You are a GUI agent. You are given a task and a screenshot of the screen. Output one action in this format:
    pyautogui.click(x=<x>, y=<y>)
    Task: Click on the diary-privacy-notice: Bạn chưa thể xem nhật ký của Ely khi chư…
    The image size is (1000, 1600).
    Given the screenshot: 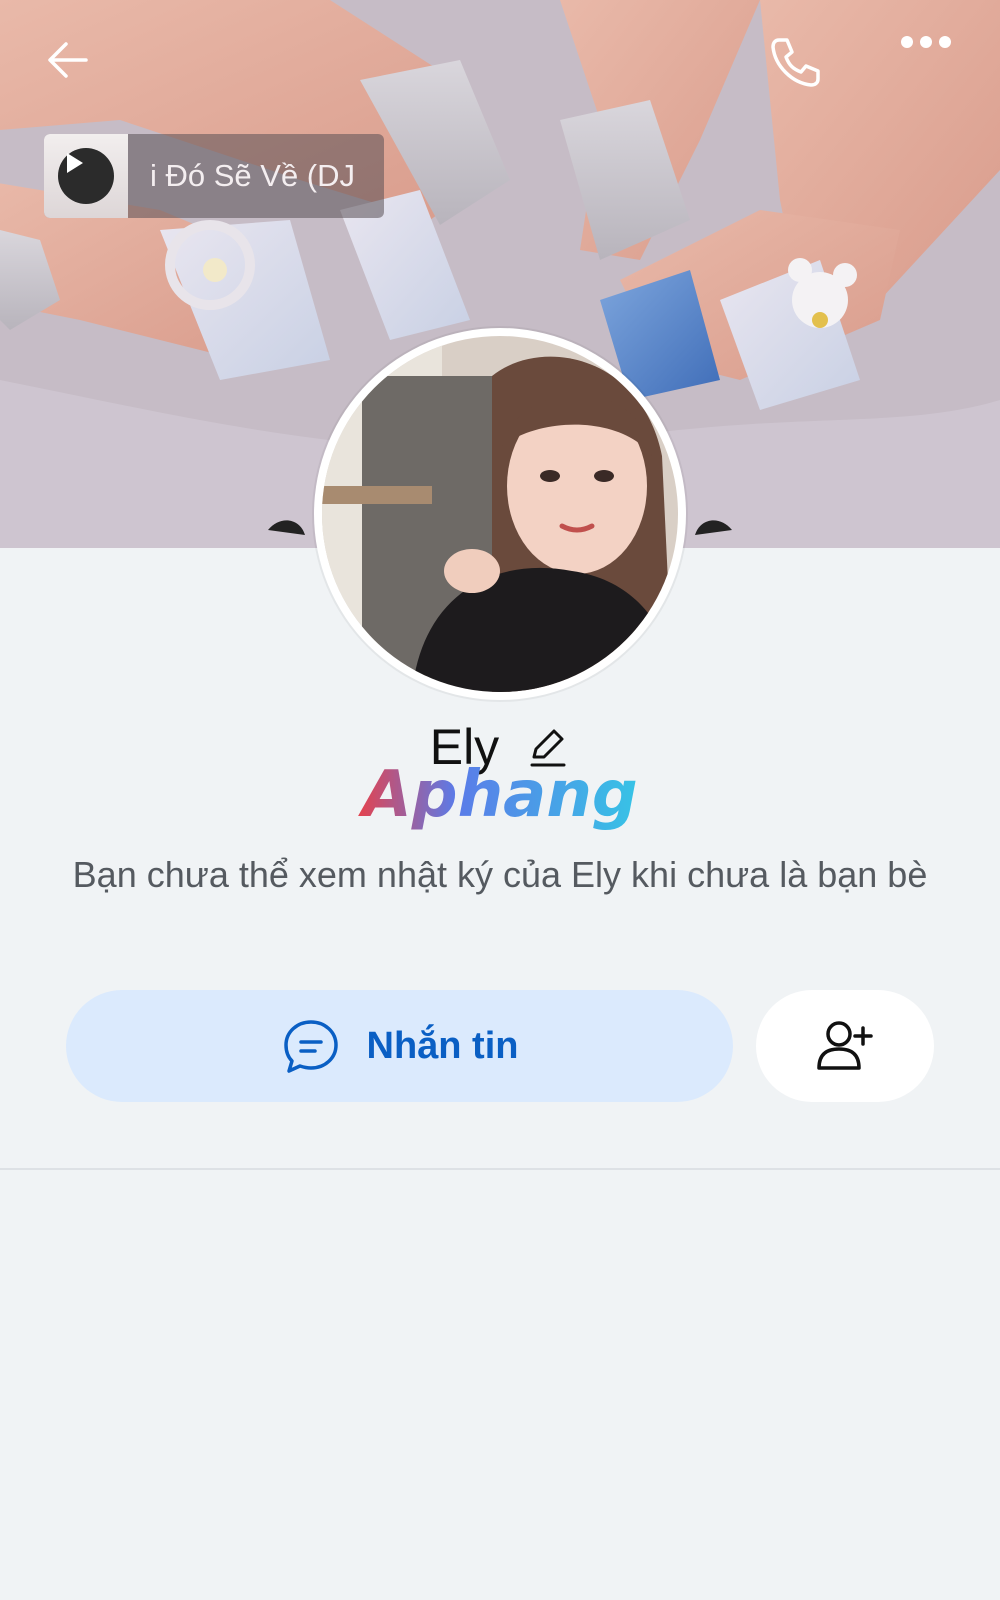 What is the action you would take?
    pyautogui.click(x=500, y=874)
    